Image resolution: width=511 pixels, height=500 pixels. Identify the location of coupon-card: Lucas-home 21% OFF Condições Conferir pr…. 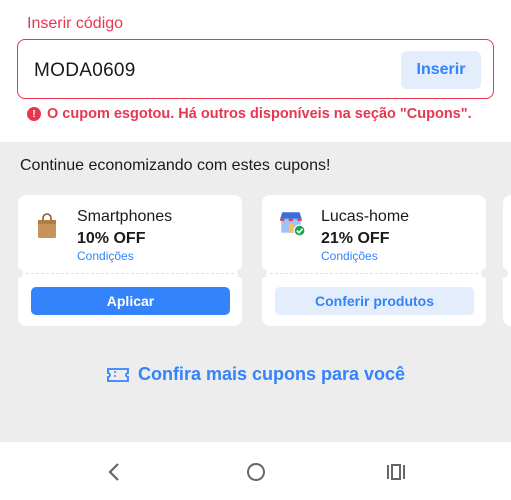
(374, 260).